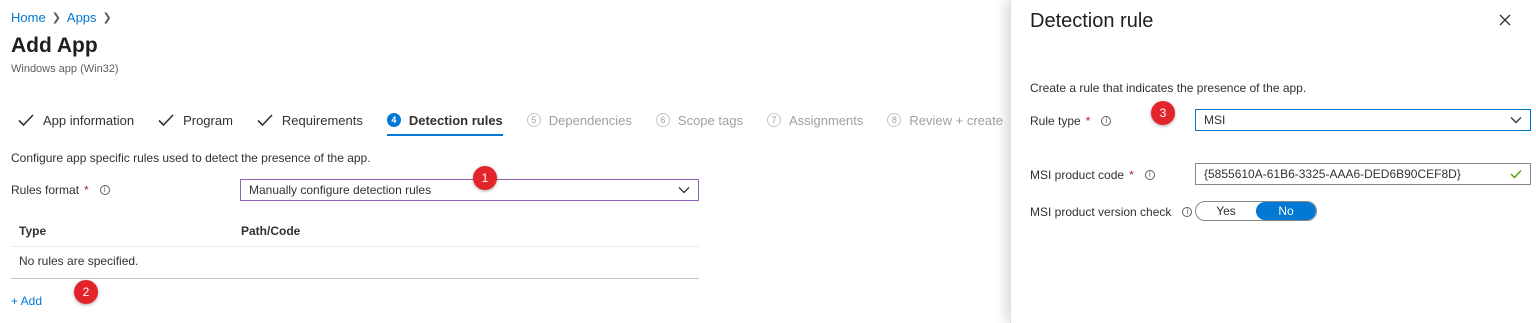 This screenshot has width=1536, height=323. I want to click on tab-program: Program, so click(195, 120).